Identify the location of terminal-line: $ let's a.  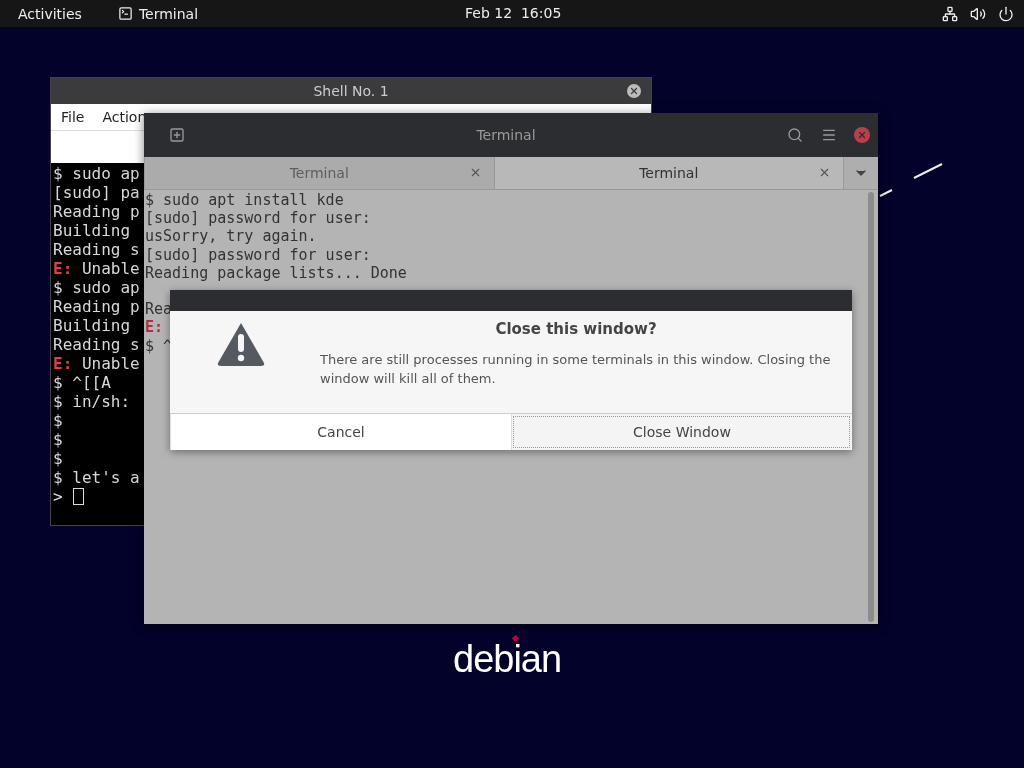
(96, 477).